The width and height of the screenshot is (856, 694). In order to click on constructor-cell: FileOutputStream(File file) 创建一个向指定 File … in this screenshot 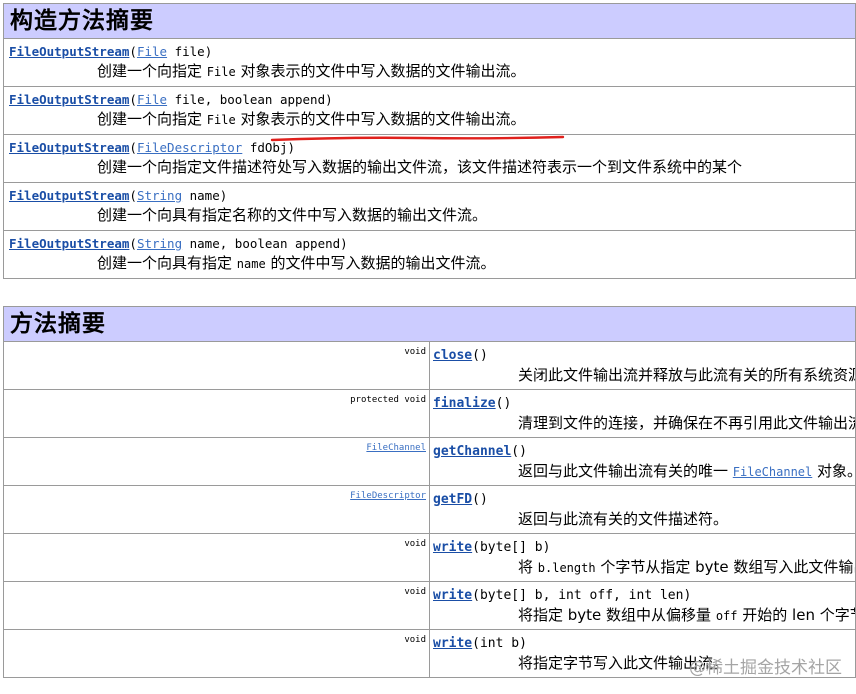, I will do `click(429, 62)`.